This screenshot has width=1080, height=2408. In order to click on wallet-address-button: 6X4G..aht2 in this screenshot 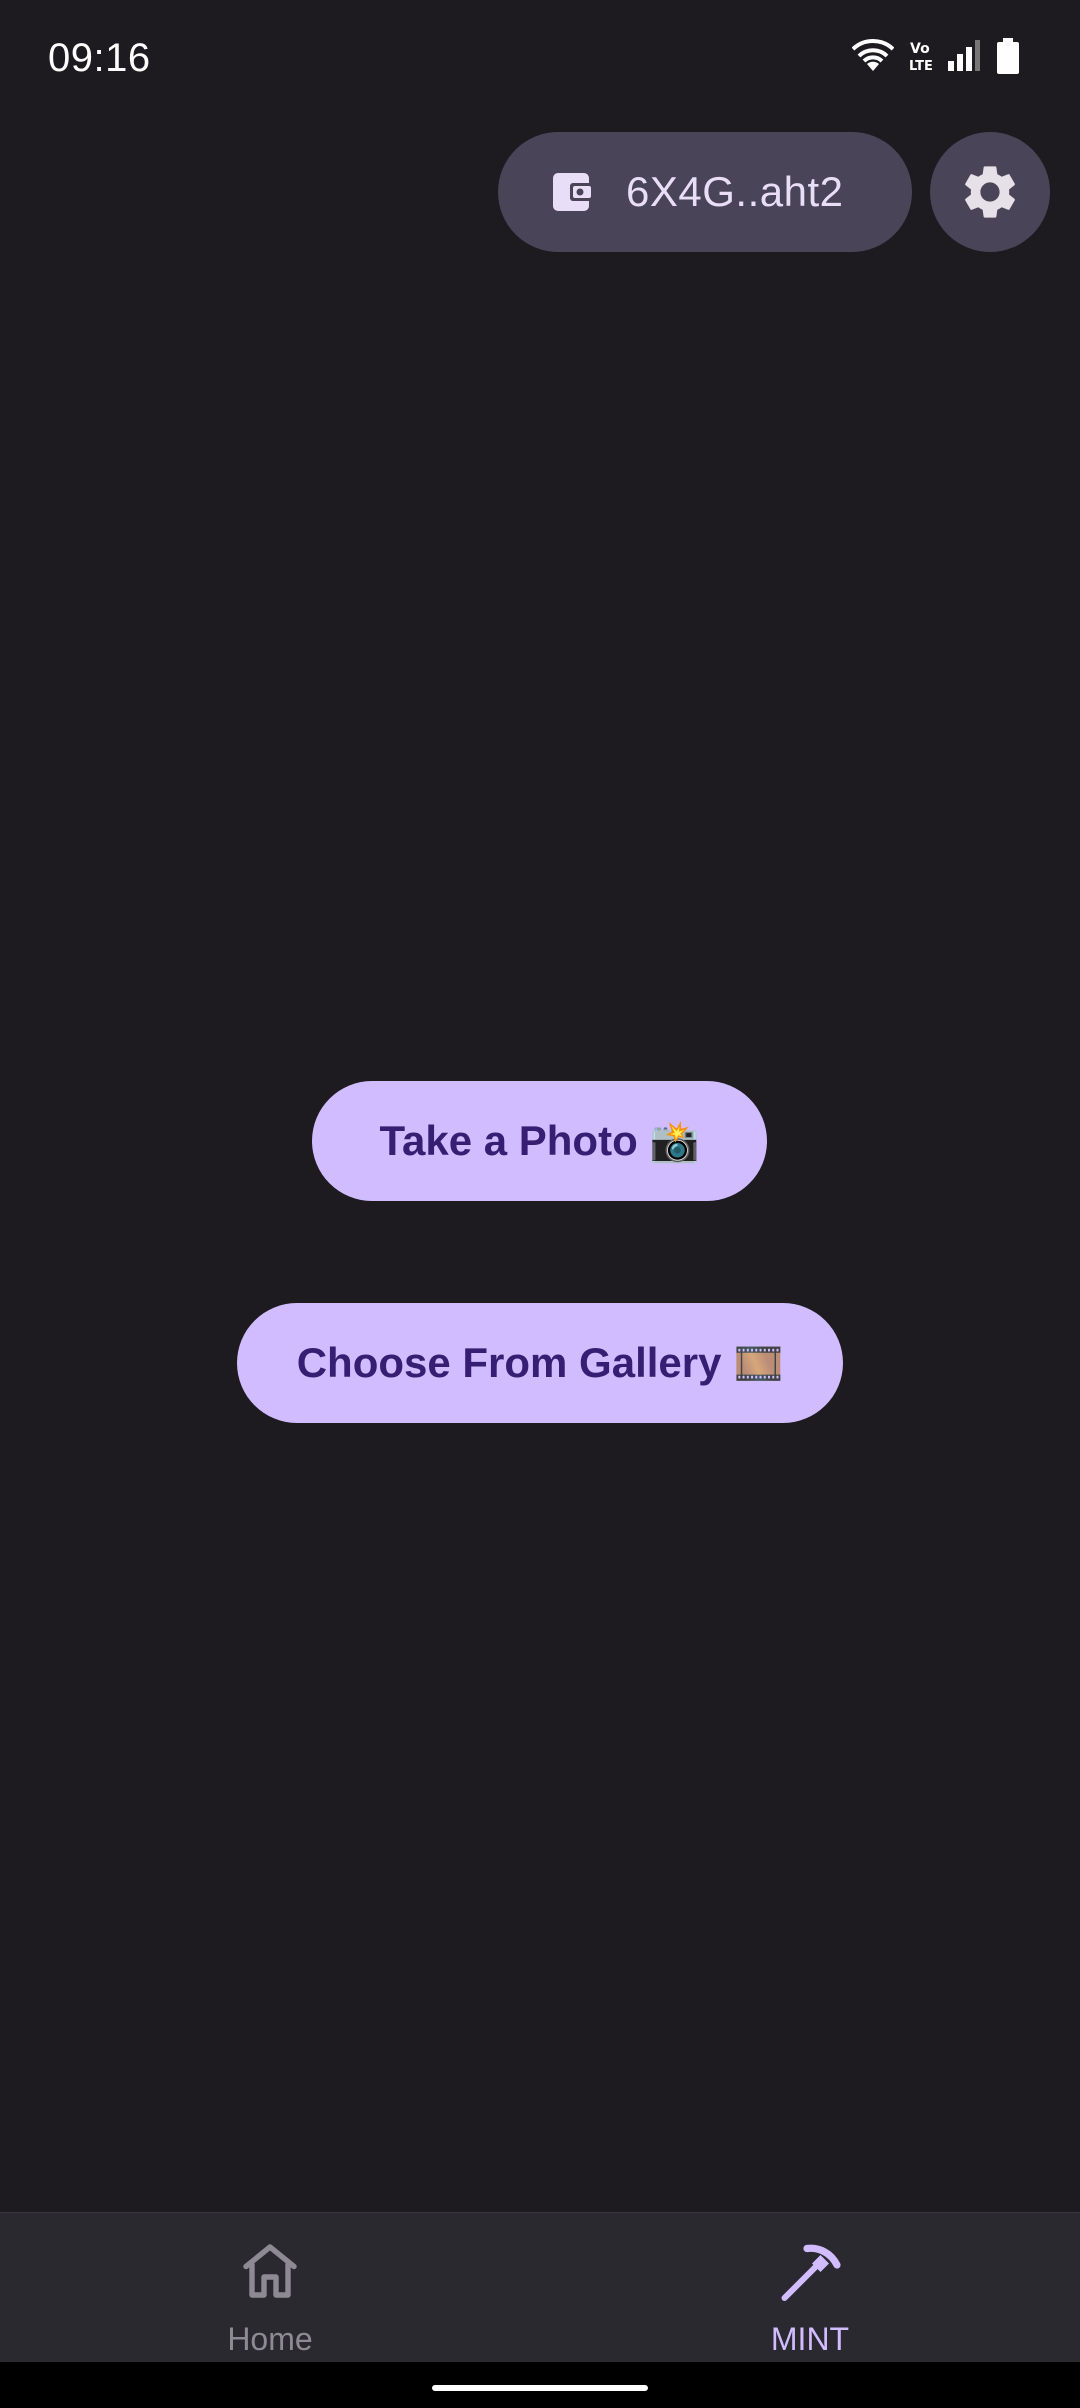, I will do `click(705, 192)`.